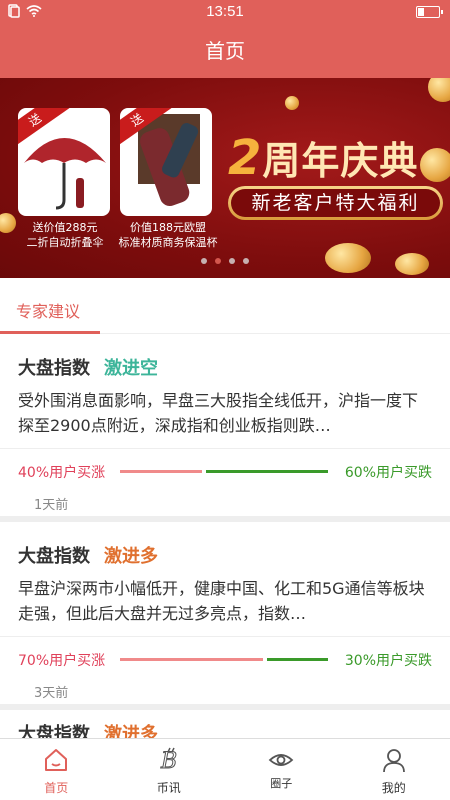 This screenshot has width=450, height=800. I want to click on tab-news: B 币讯, so click(169, 769).